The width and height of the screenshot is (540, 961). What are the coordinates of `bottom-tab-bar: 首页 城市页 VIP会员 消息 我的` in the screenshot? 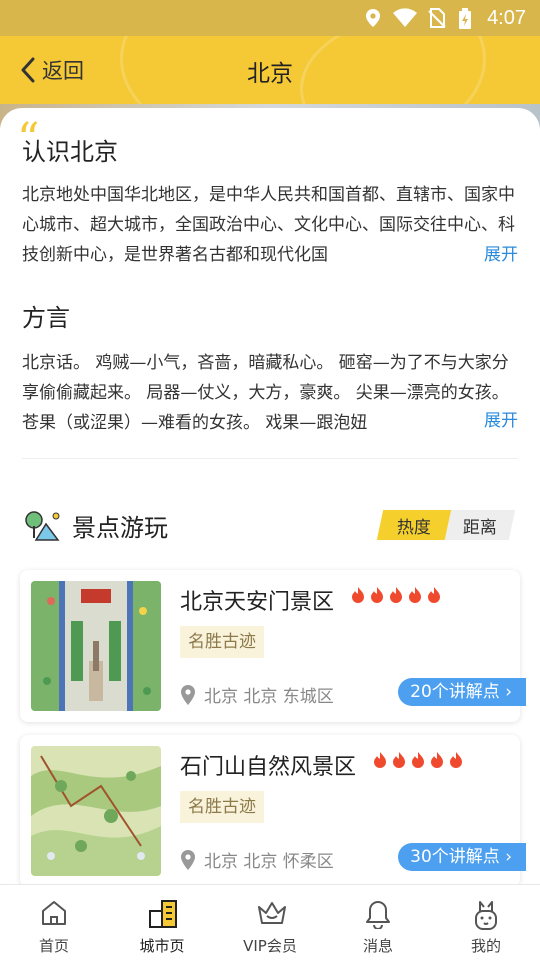 It's located at (270, 922).